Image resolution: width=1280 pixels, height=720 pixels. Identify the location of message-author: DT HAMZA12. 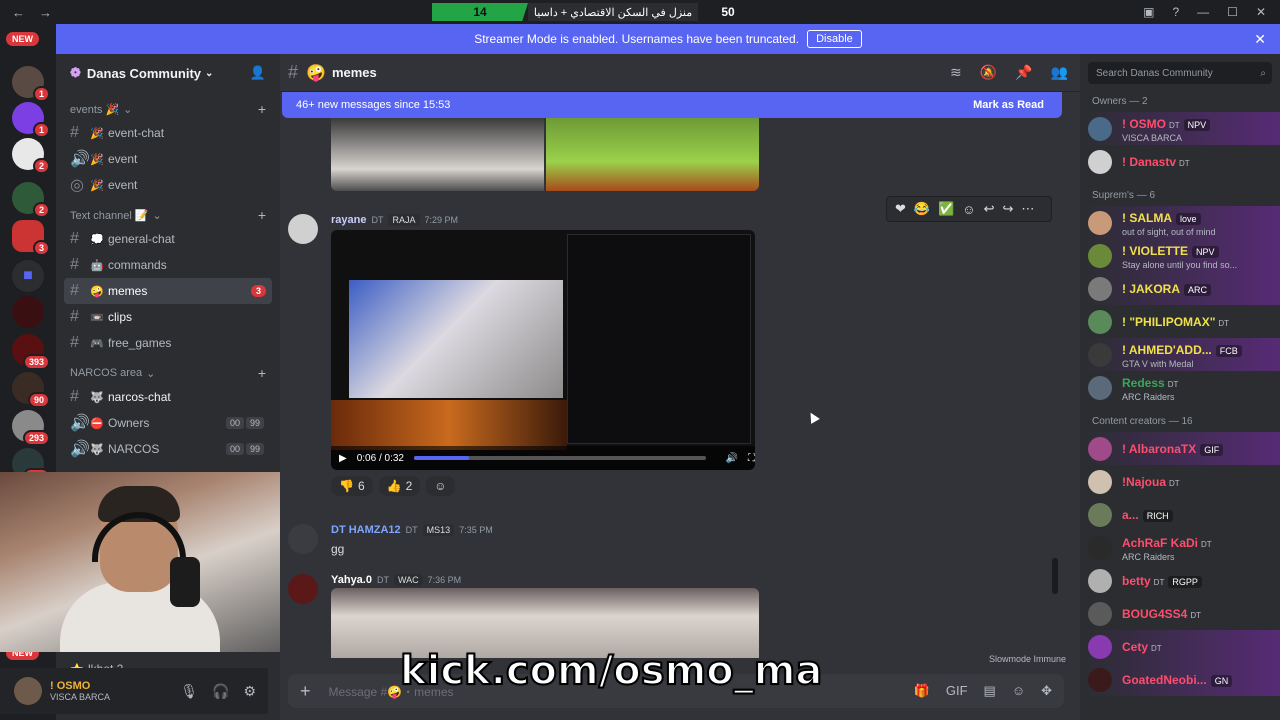
(366, 530).